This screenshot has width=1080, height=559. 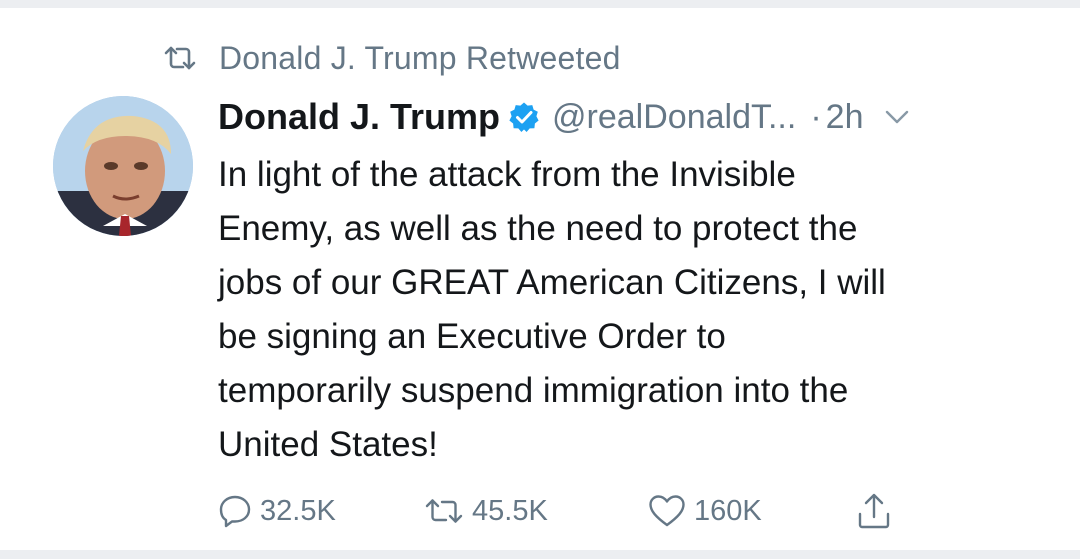 I want to click on retweet-button: 45.5K, so click(x=486, y=511).